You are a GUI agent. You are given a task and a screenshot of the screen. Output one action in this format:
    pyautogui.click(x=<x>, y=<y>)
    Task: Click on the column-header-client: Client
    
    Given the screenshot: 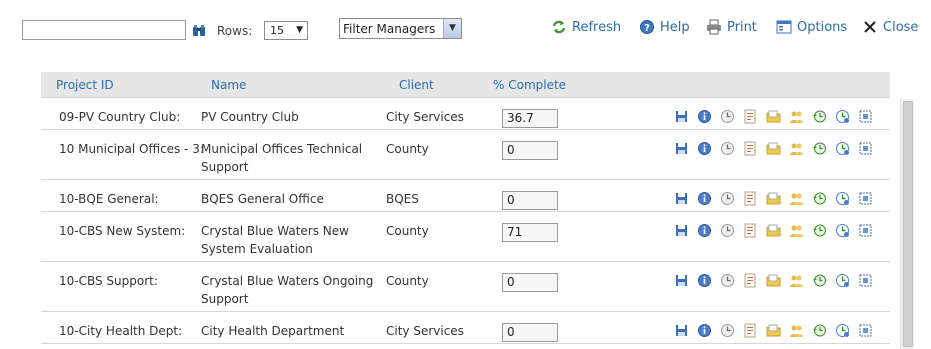 What is the action you would take?
    pyautogui.click(x=416, y=85)
    